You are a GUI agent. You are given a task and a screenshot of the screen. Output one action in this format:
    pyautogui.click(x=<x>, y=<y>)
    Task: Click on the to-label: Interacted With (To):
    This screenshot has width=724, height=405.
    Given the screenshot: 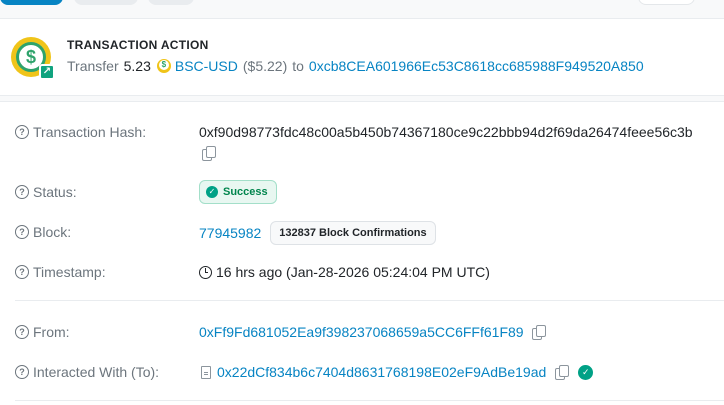 What is the action you would take?
    pyautogui.click(x=96, y=372)
    